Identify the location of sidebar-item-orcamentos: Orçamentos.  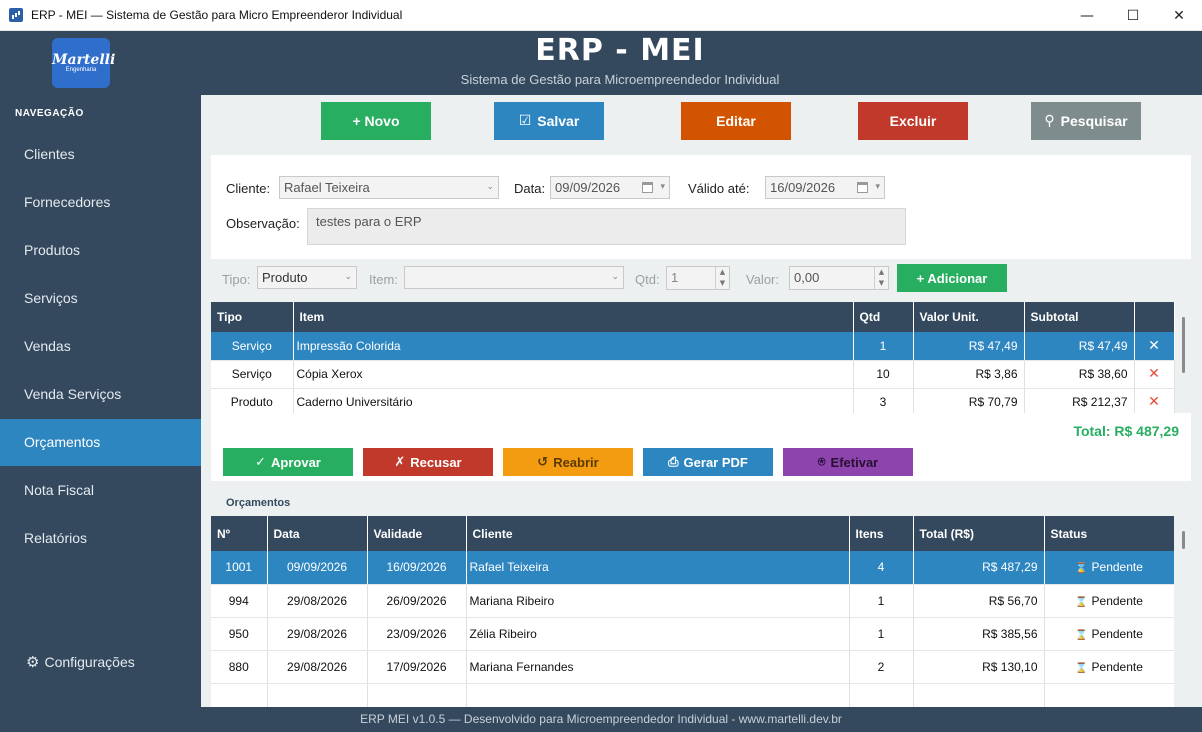
(100, 442).